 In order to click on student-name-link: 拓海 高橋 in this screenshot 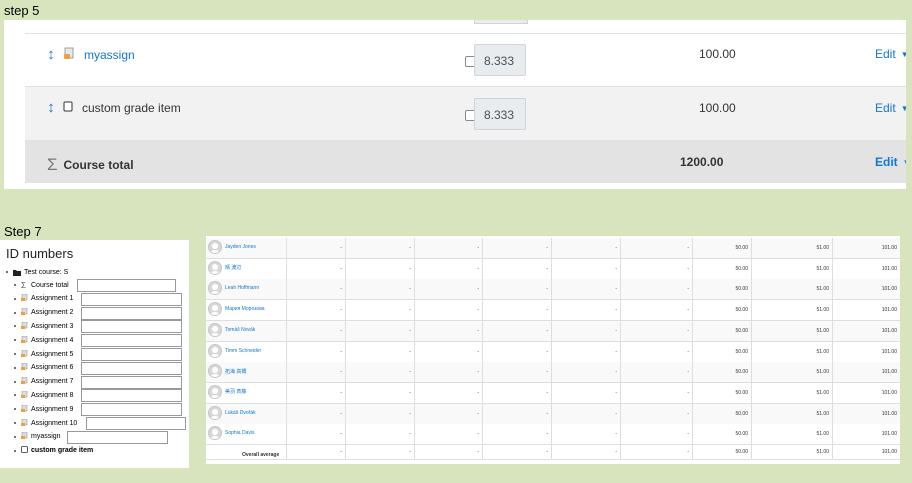, I will do `click(235, 371)`.